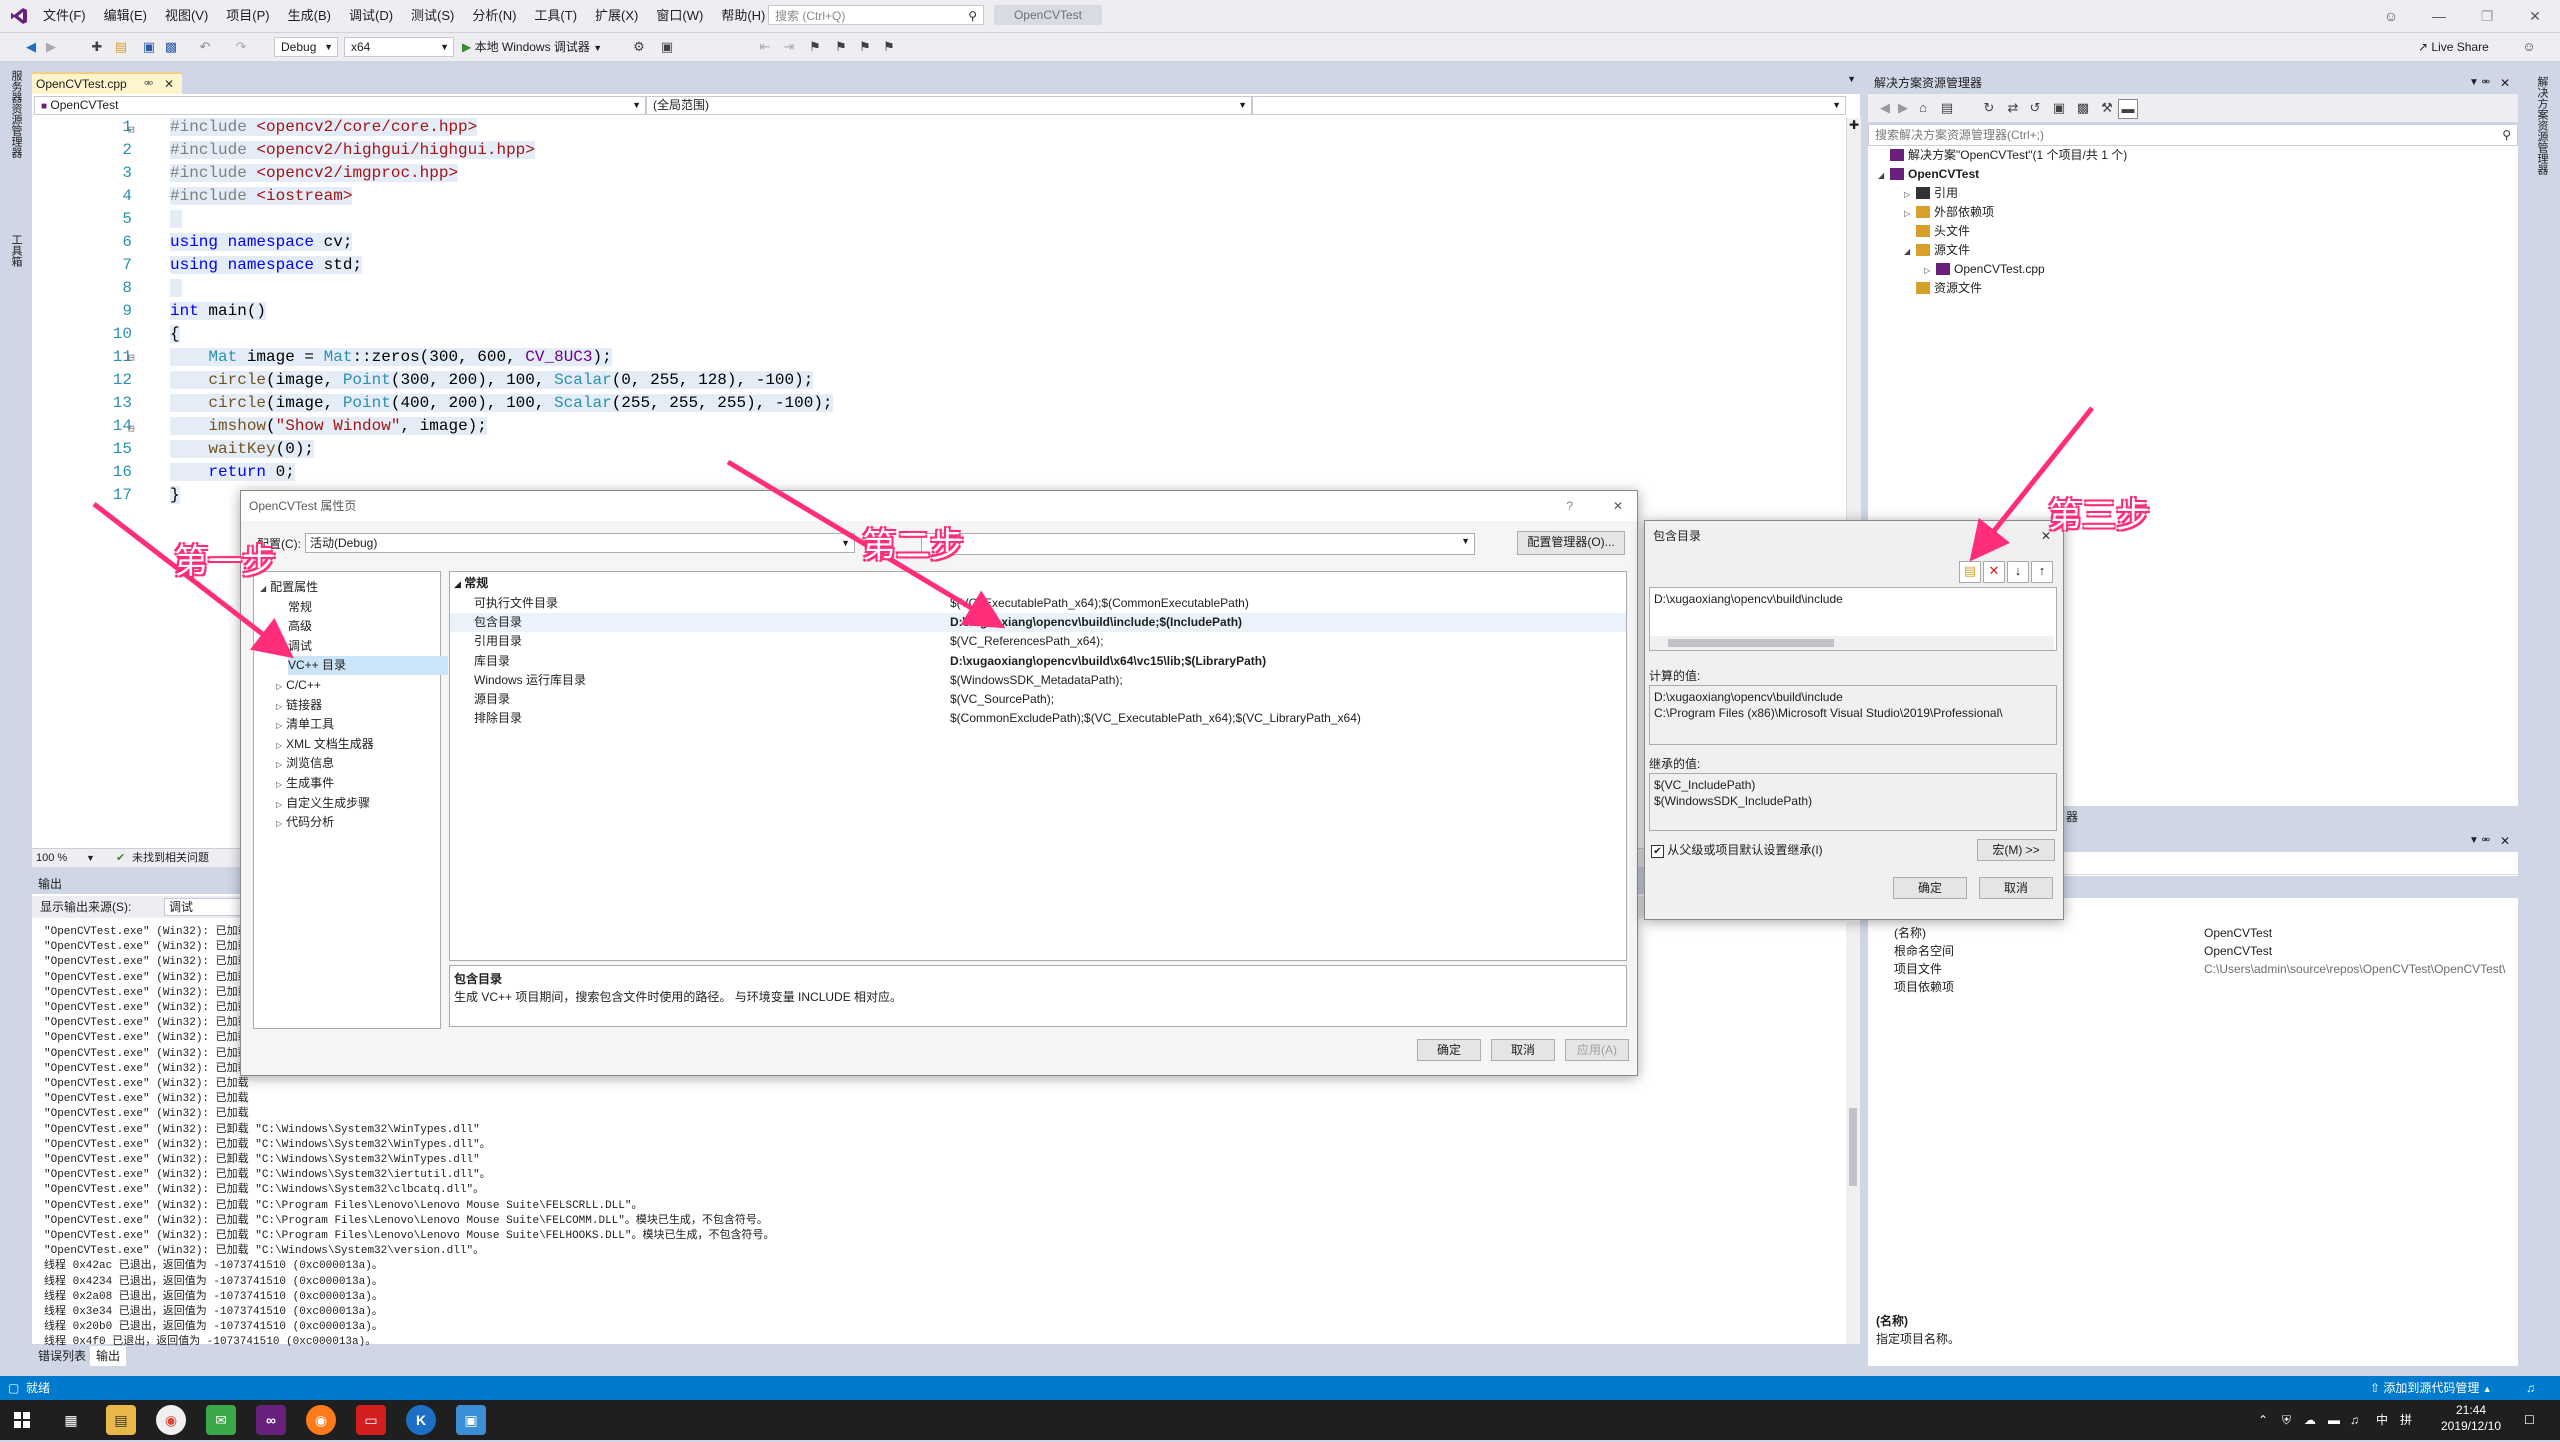  I want to click on status-bar: ▢ 就绪 ⇧ 添加到源代码管理 ▲ ♫, so click(1280, 1388).